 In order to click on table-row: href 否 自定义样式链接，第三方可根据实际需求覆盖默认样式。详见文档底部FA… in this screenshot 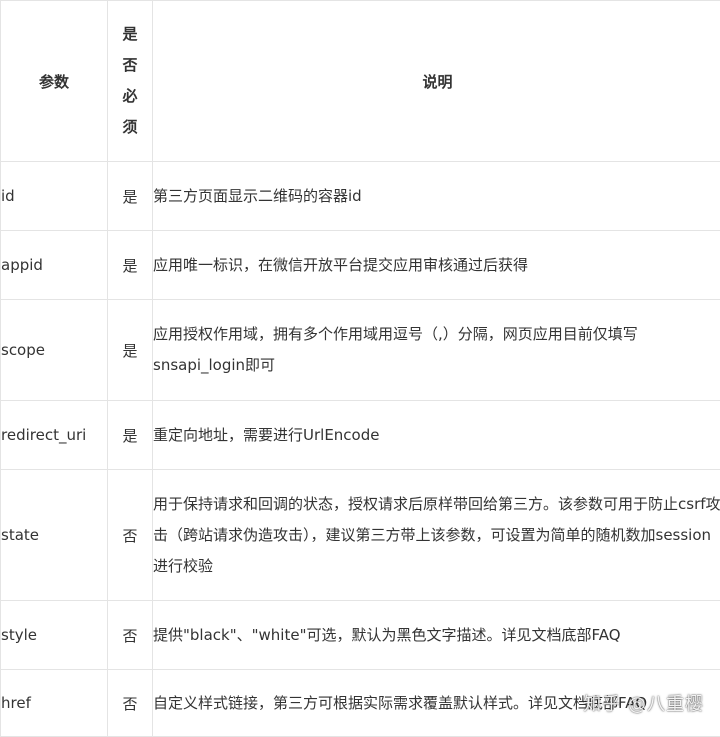, I will do `click(360, 703)`.